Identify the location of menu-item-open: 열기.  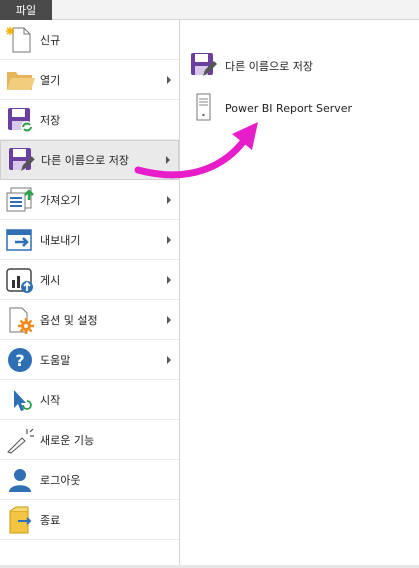
(89, 80).